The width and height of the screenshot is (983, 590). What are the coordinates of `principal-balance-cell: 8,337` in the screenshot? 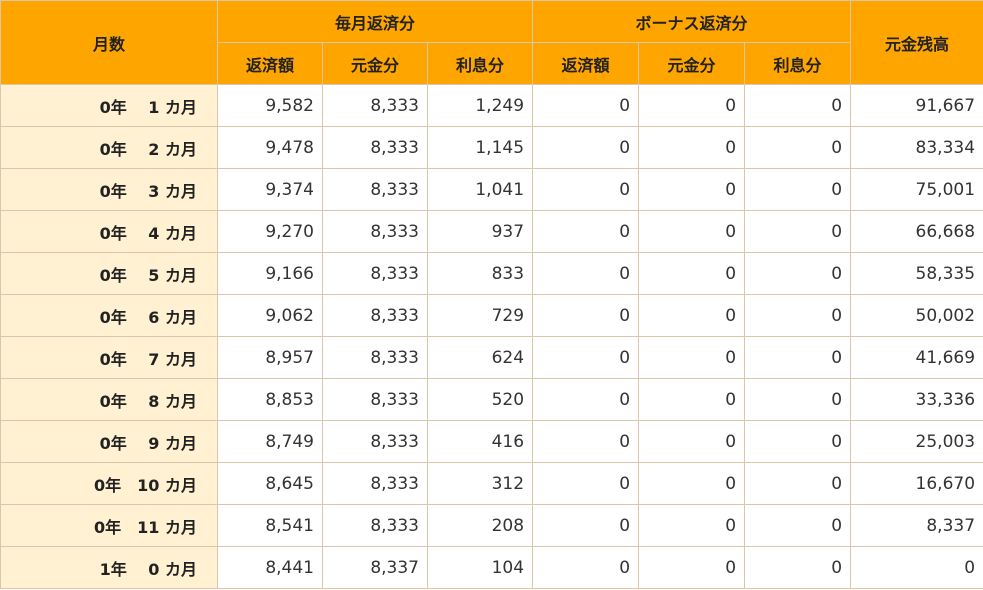 It's located at (916, 525).